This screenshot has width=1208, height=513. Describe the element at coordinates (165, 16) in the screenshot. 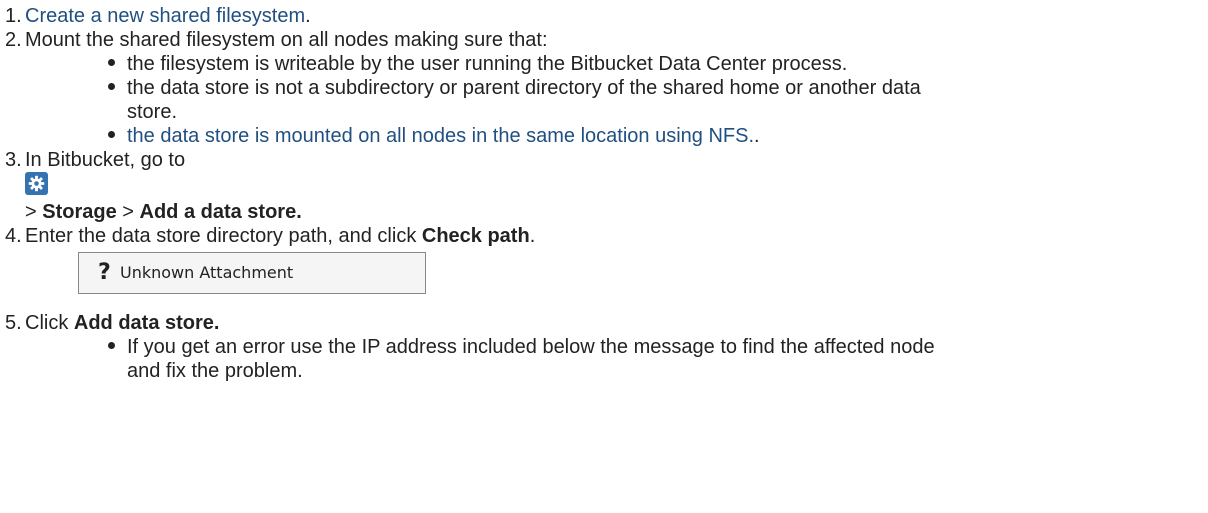

I see `create-filesystem-link: Create a new shared filesystem` at that location.